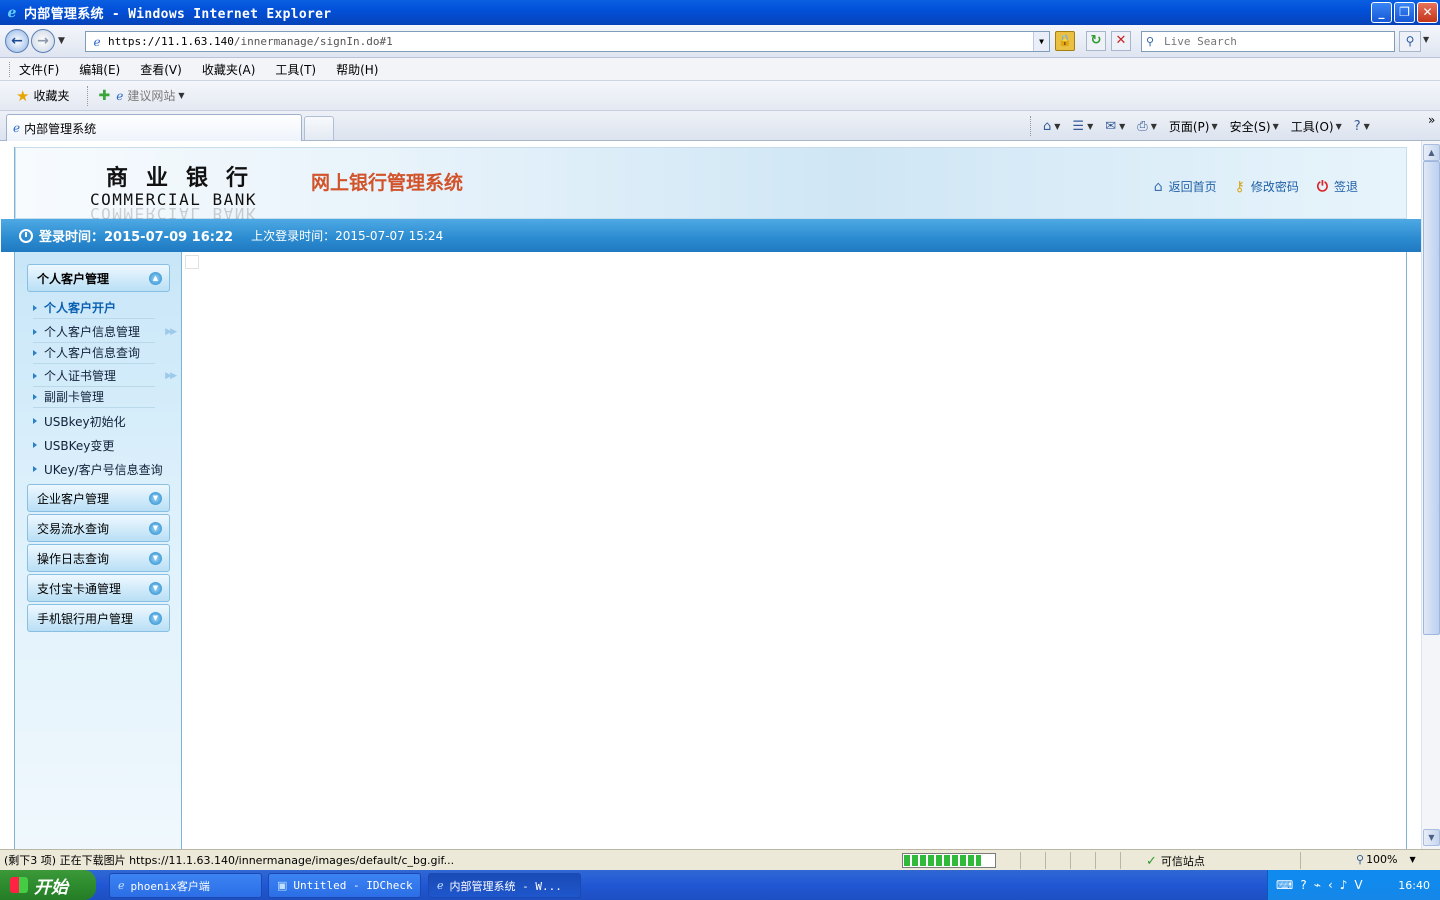 The width and height of the screenshot is (1440, 900). Describe the element at coordinates (1426, 39) in the screenshot. I see `search-options-dropdown: ▼` at that location.